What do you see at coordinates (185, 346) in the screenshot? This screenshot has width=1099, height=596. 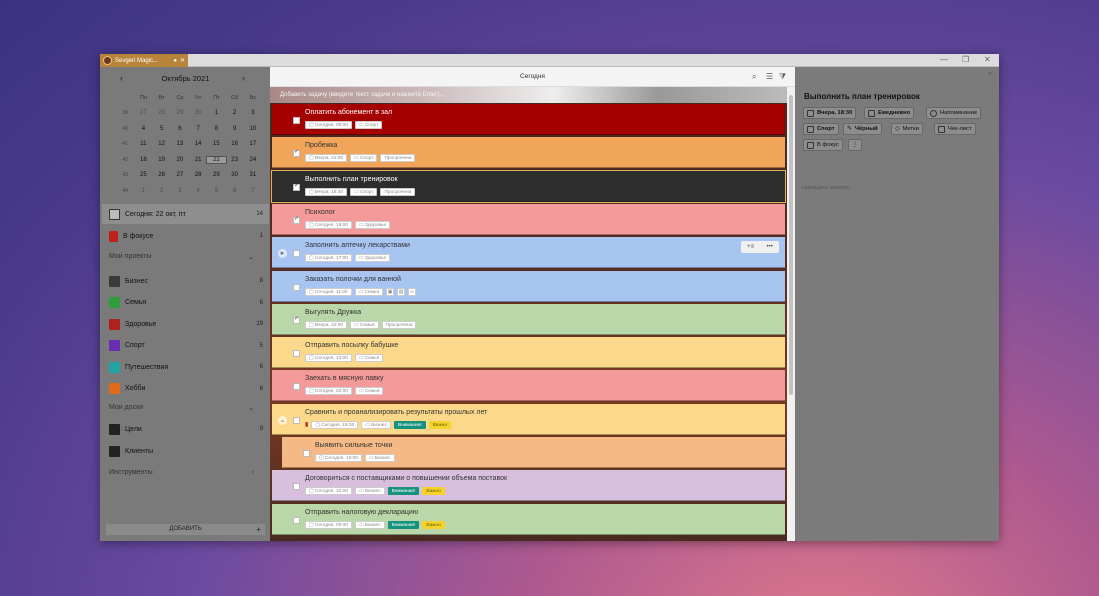 I see `sidebar-item-project: Спорт 5` at bounding box center [185, 346].